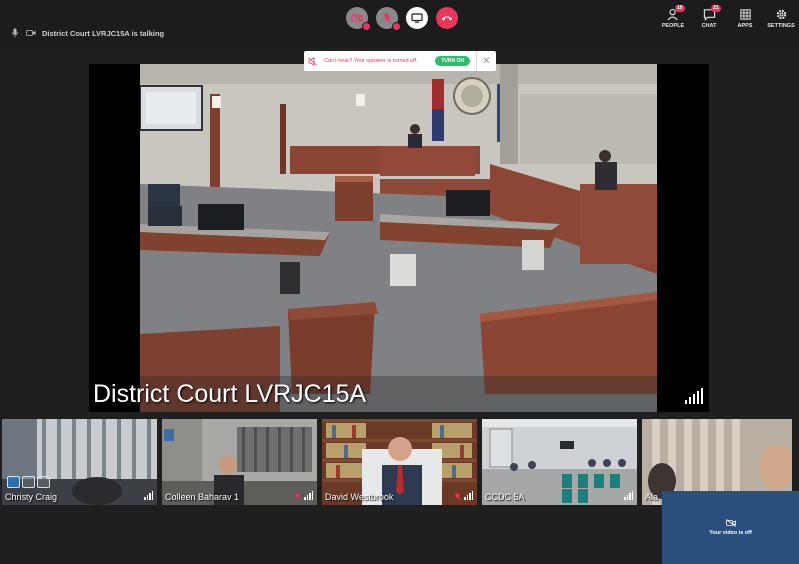  Describe the element at coordinates (673, 17) in the screenshot. I see `people-button: 10 PEOPLE` at that location.